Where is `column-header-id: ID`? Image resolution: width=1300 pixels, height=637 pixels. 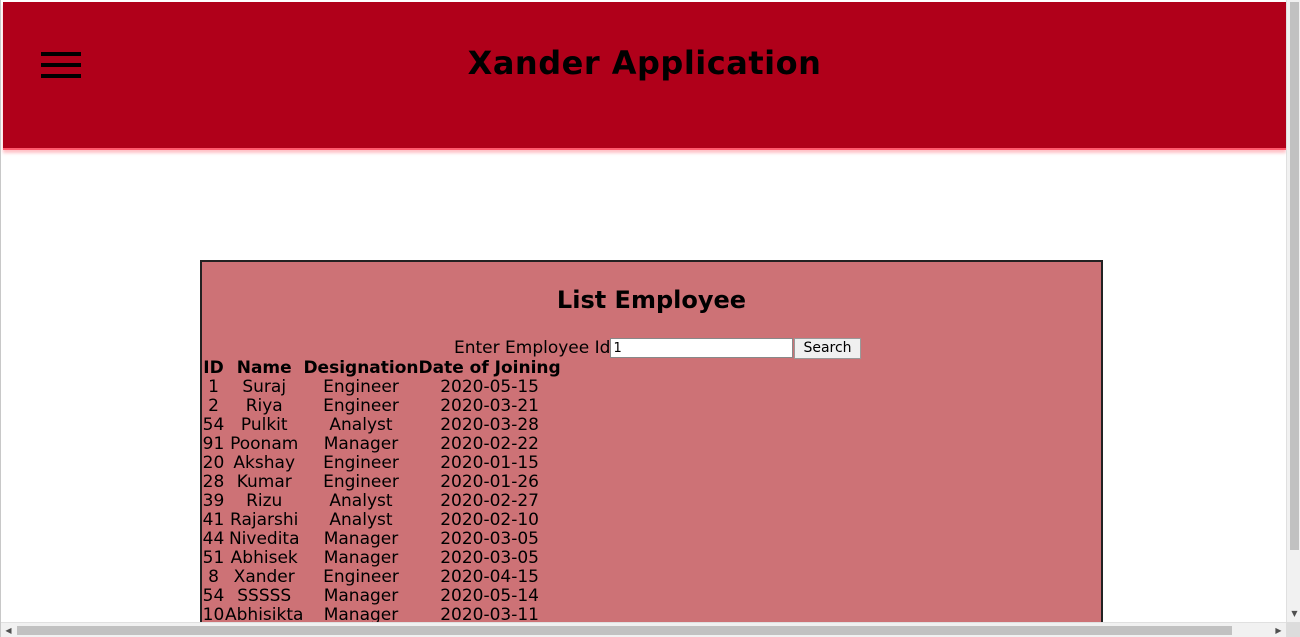
column-header-id: ID is located at coordinates (213, 368).